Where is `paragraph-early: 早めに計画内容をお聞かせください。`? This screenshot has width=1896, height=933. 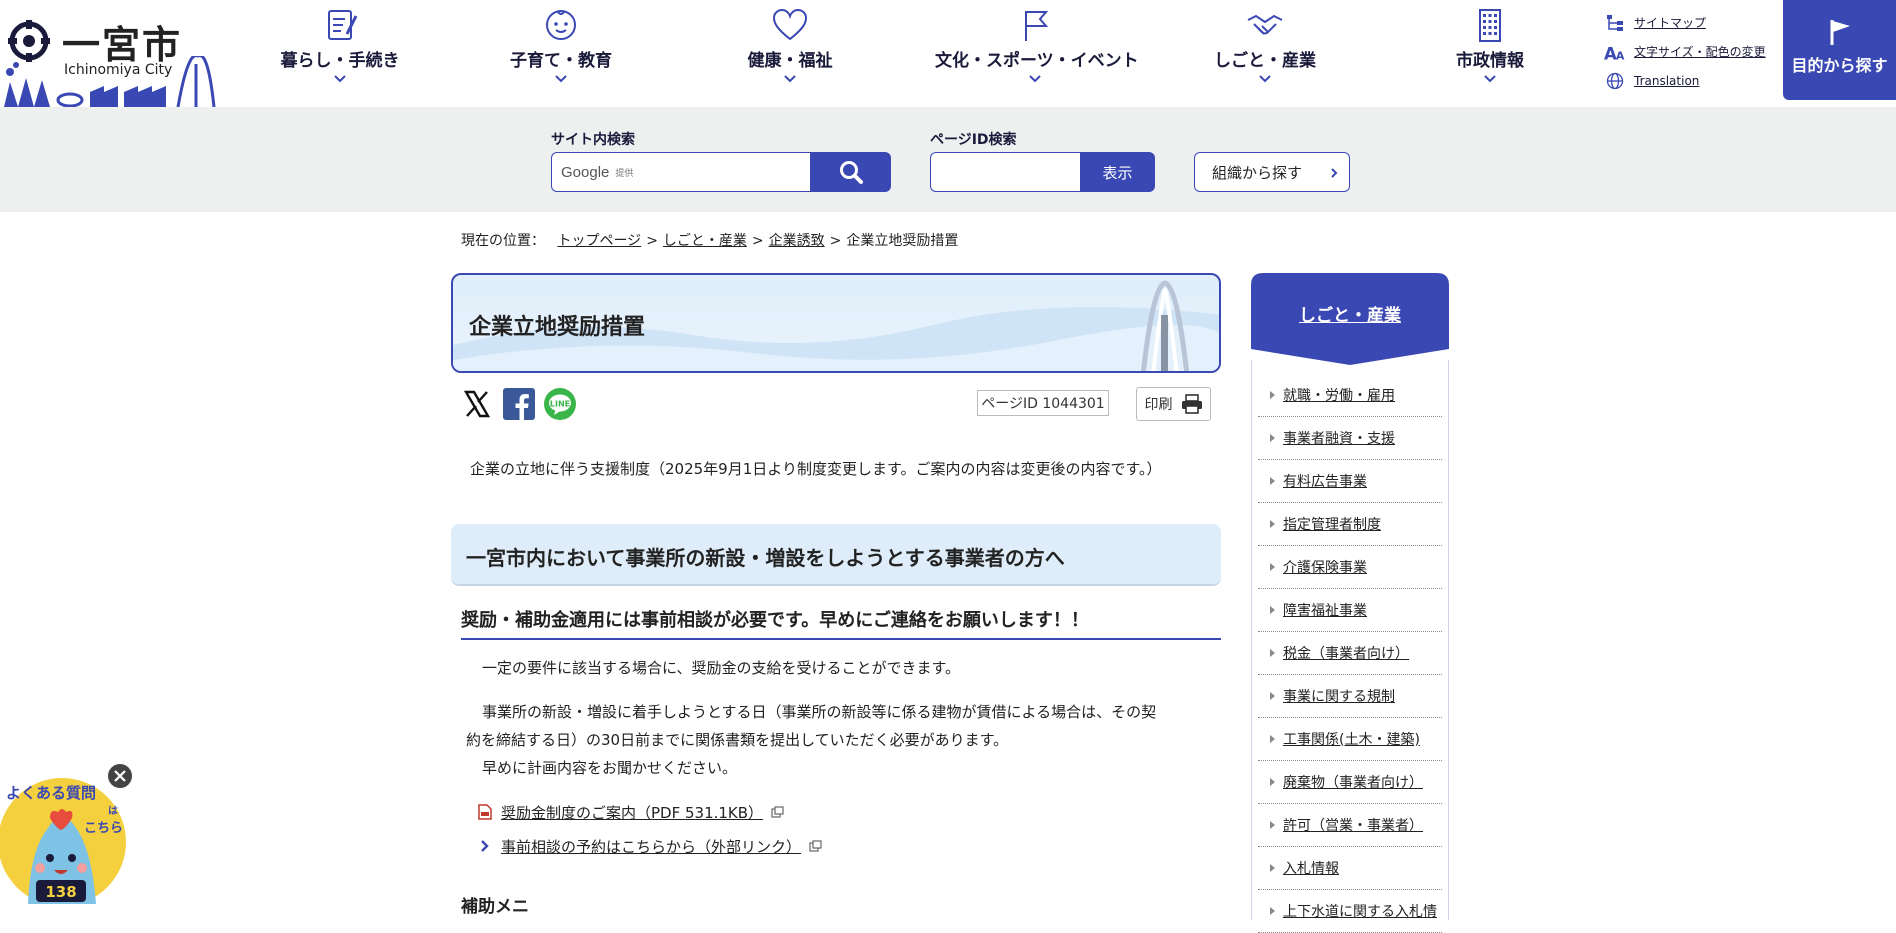 paragraph-early: 早めに計画内容をお聞かせください。 is located at coordinates (610, 768).